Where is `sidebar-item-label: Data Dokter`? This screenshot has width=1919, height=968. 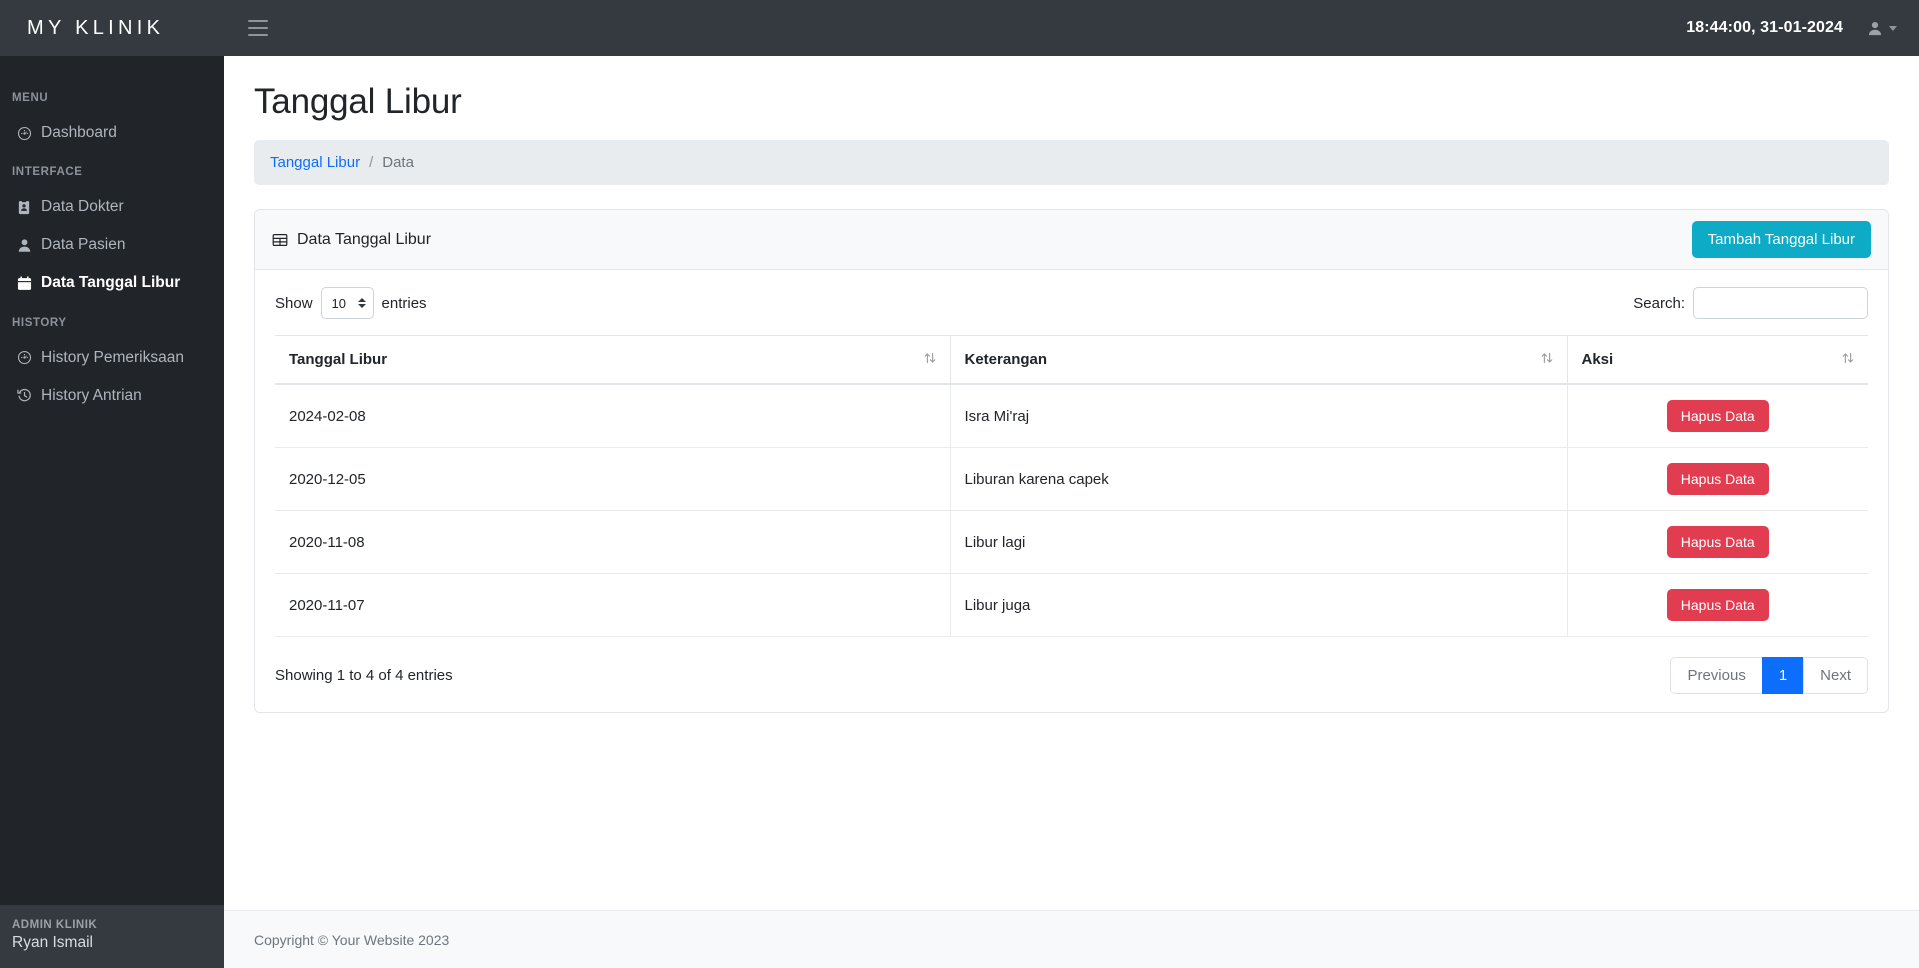
sidebar-item-label: Data Dokter is located at coordinates (82, 207).